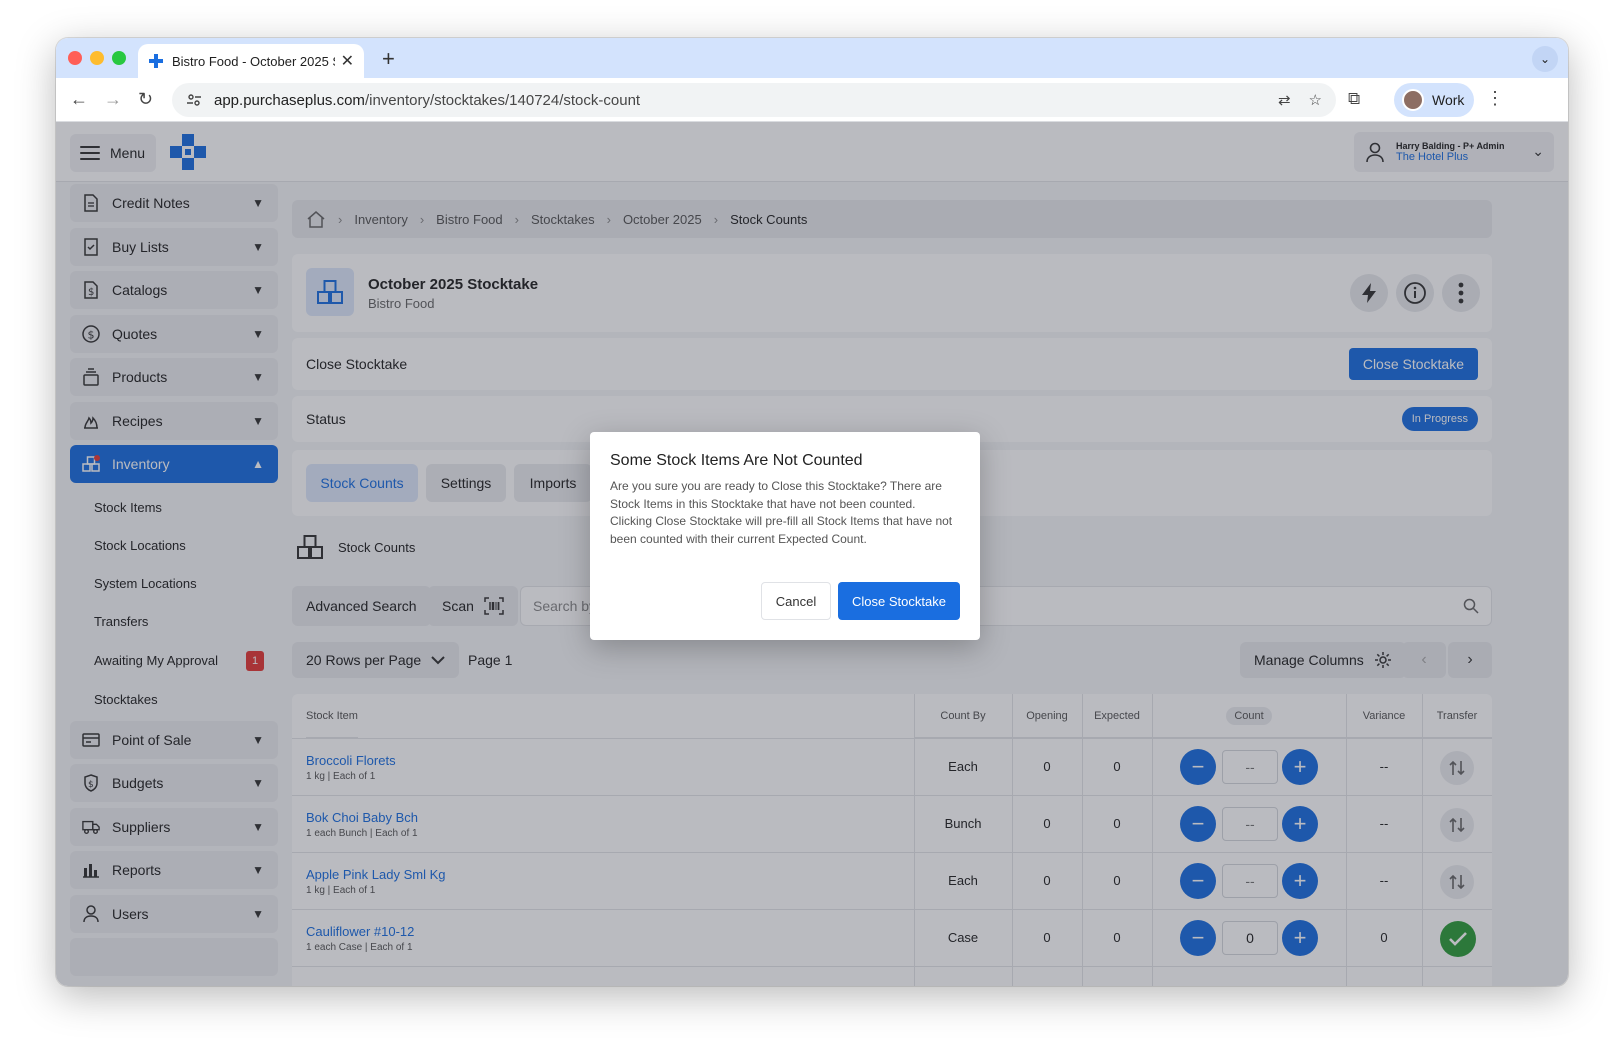  I want to click on browser-tab: Bistro Food - October 2025 S ✕, so click(251, 61).